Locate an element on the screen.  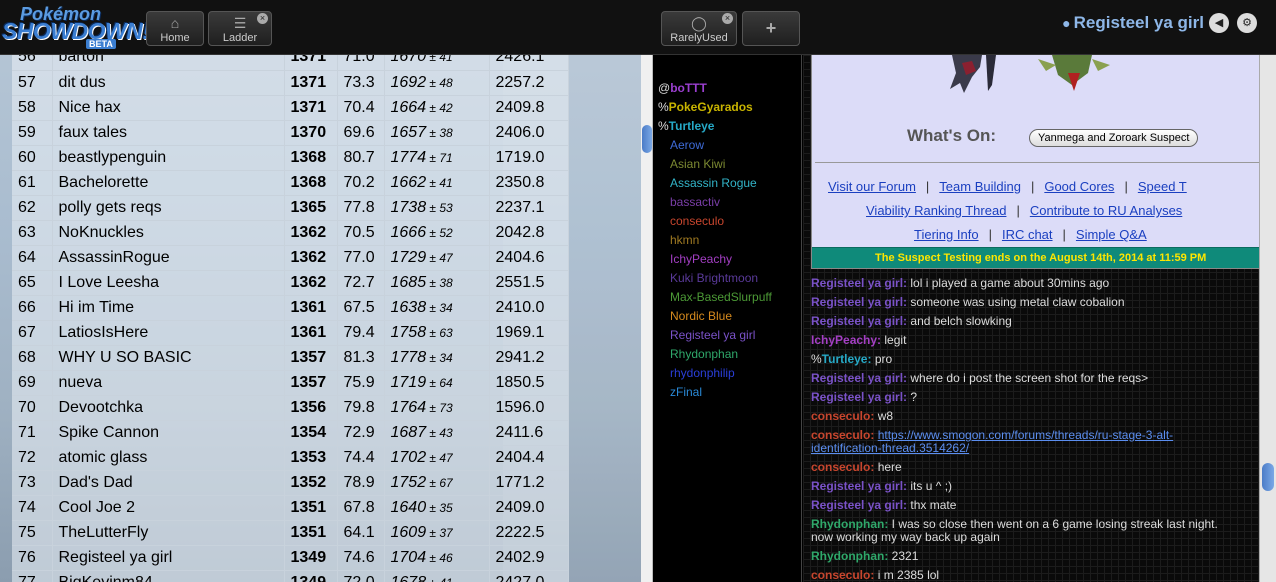
intro-link: Viability Ranking Thread is located at coordinates (936, 210).